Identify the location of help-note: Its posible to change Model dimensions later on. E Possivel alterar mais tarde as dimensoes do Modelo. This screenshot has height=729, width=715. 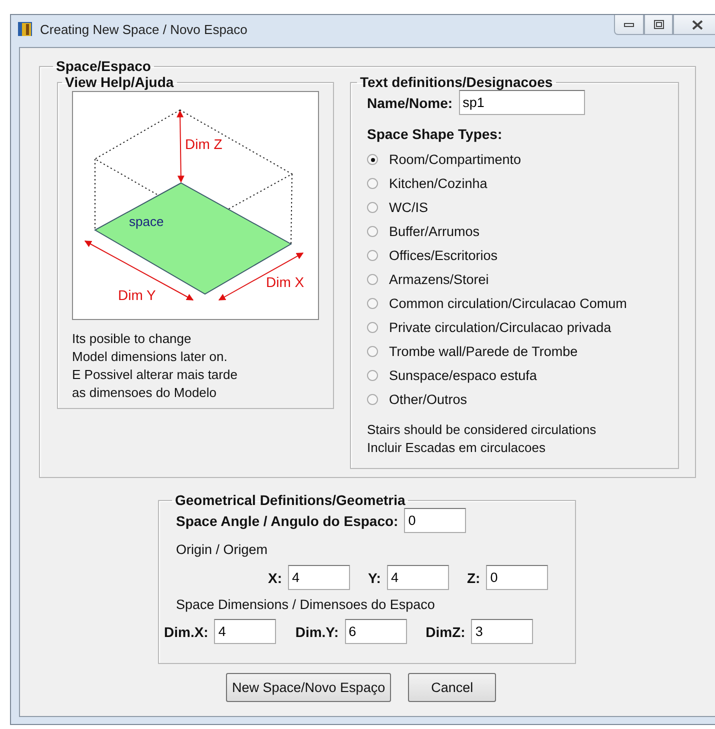
(155, 366).